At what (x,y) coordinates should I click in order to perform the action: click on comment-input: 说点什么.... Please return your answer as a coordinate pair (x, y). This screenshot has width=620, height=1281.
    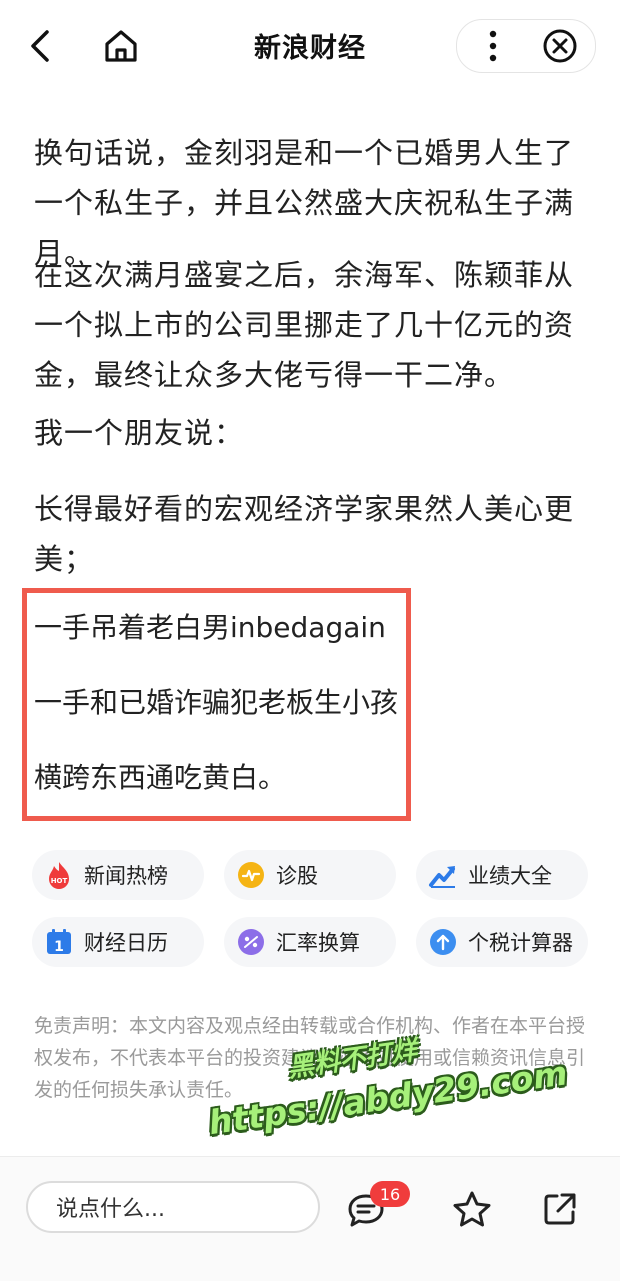
    Looking at the image, I should click on (173, 1207).